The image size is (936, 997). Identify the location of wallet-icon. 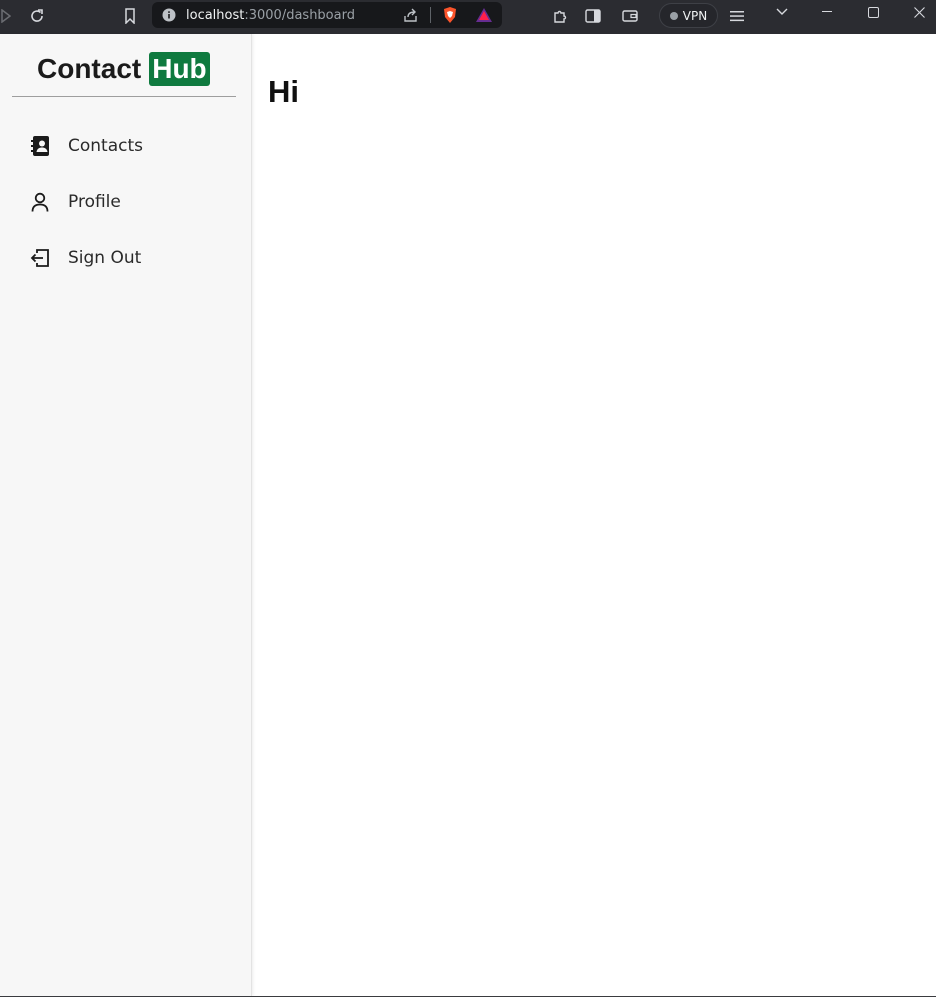
(630, 16).